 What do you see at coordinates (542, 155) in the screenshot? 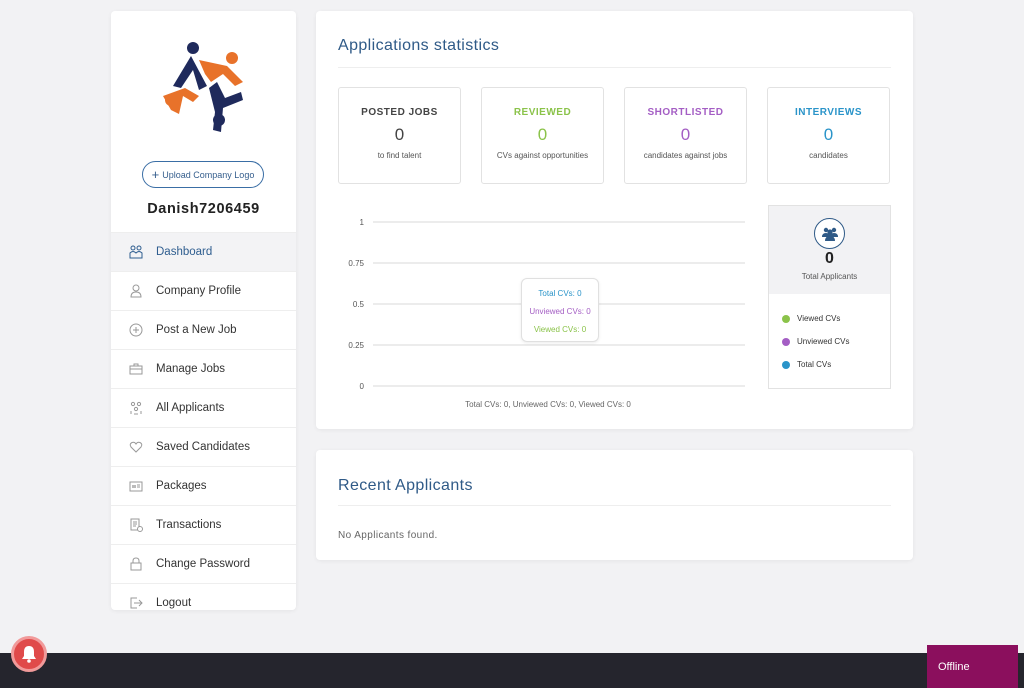
I see `stat-subtitle: CVs against opportunities` at bounding box center [542, 155].